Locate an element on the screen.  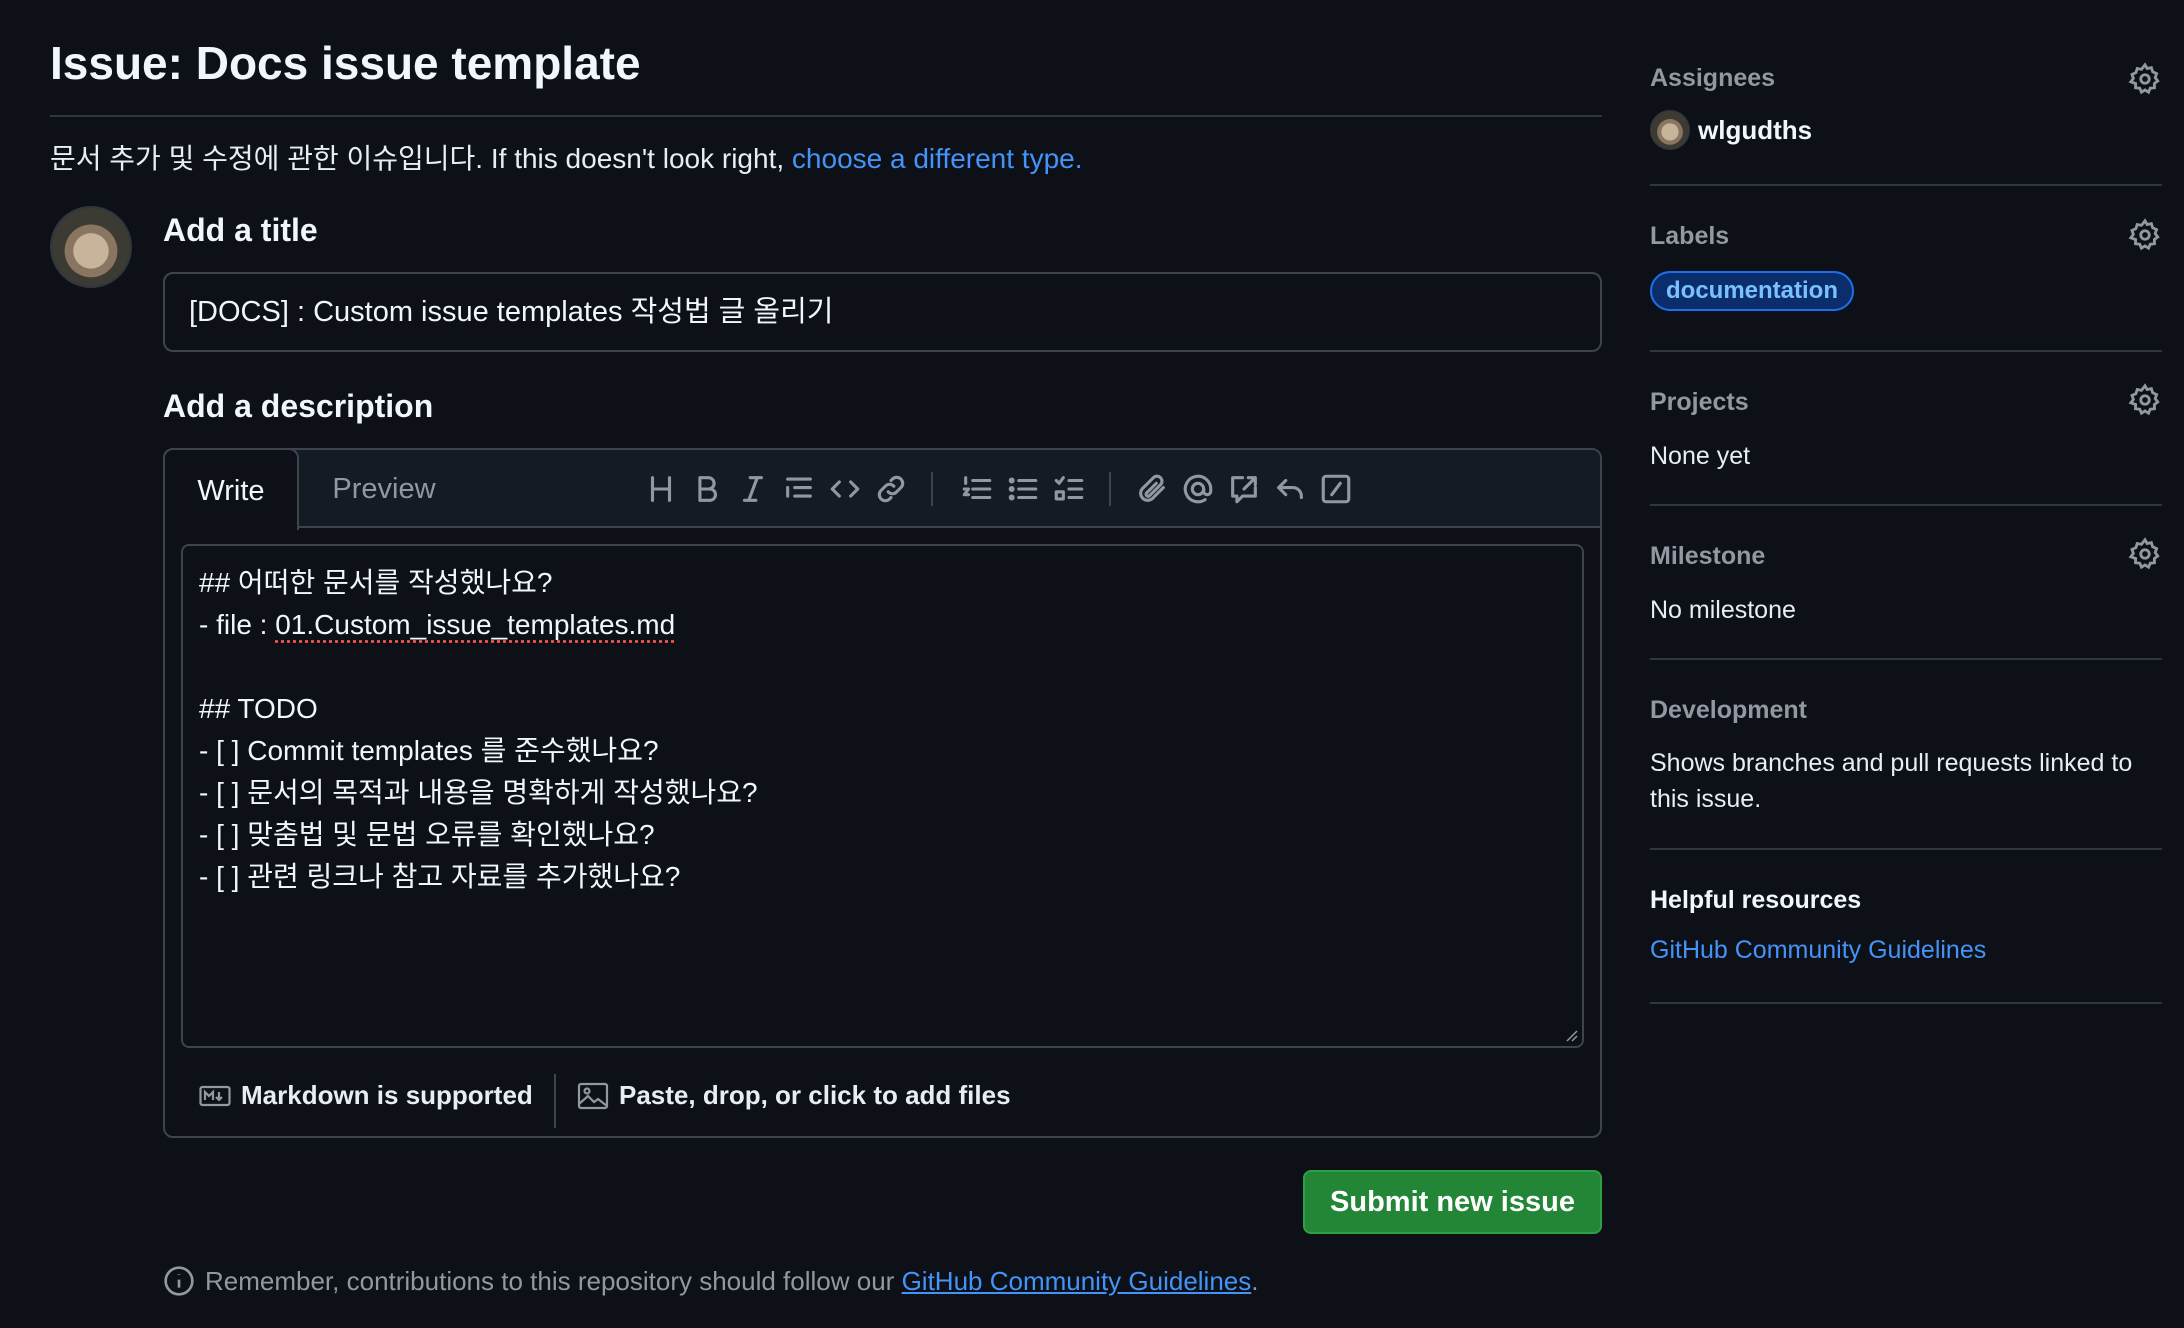
milestone-gear-icon is located at coordinates (2145, 554).